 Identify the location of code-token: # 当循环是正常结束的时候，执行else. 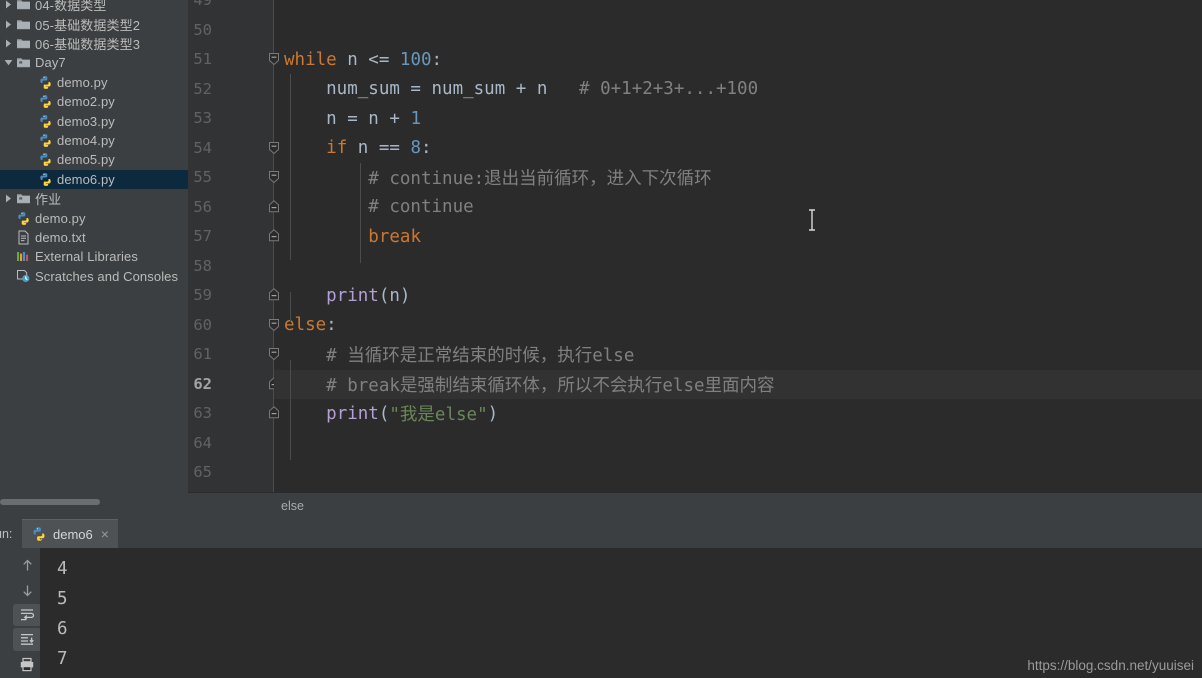
(459, 356).